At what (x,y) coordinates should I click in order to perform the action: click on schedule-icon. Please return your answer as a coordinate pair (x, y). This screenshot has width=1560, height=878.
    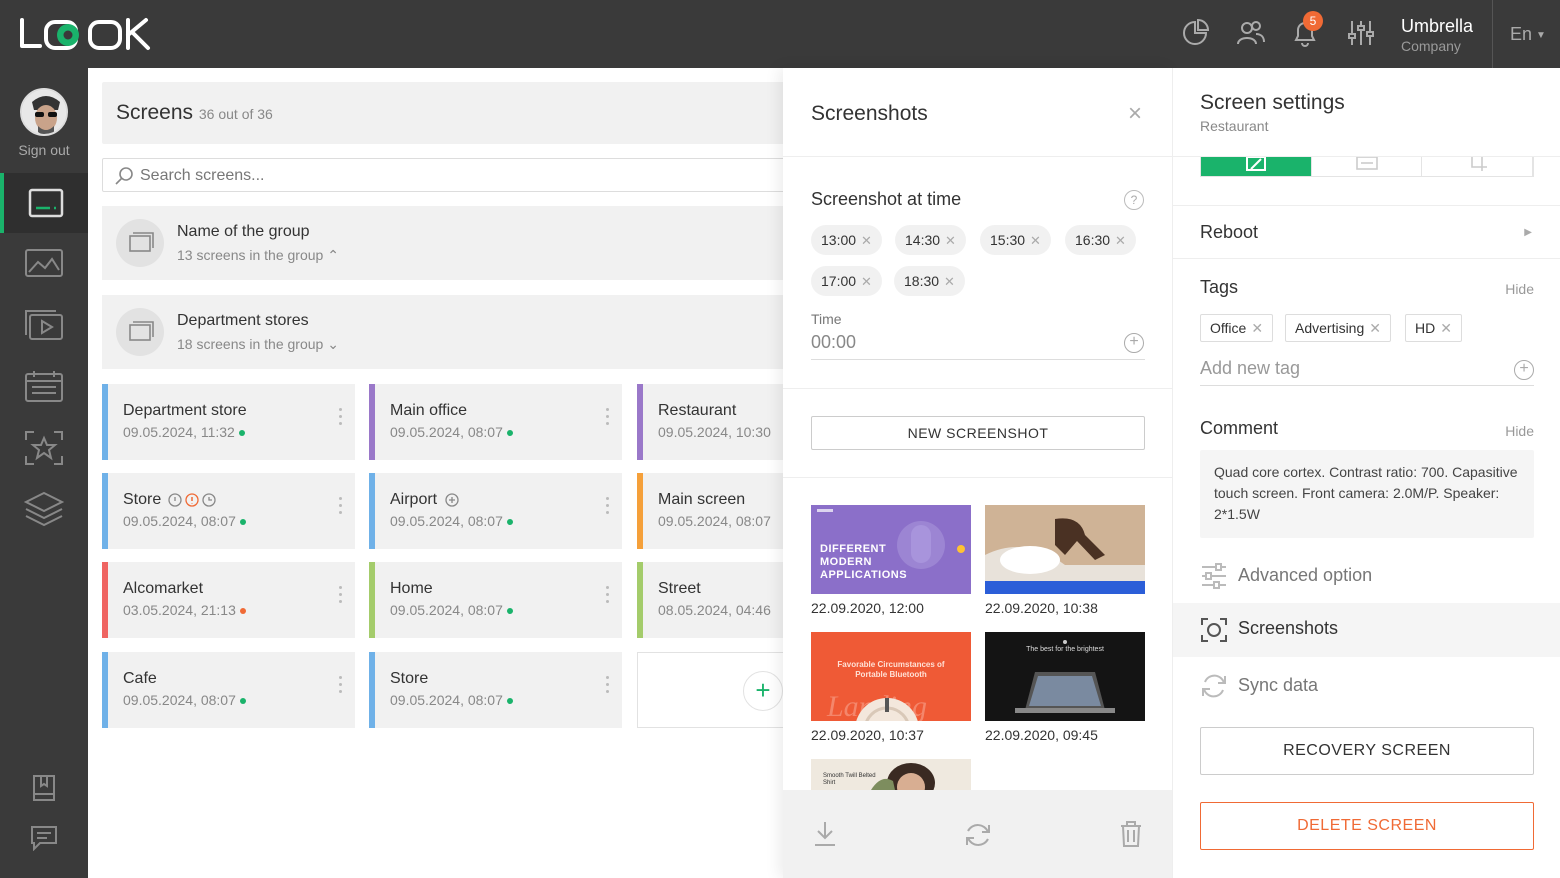
    Looking at the image, I should click on (44, 386).